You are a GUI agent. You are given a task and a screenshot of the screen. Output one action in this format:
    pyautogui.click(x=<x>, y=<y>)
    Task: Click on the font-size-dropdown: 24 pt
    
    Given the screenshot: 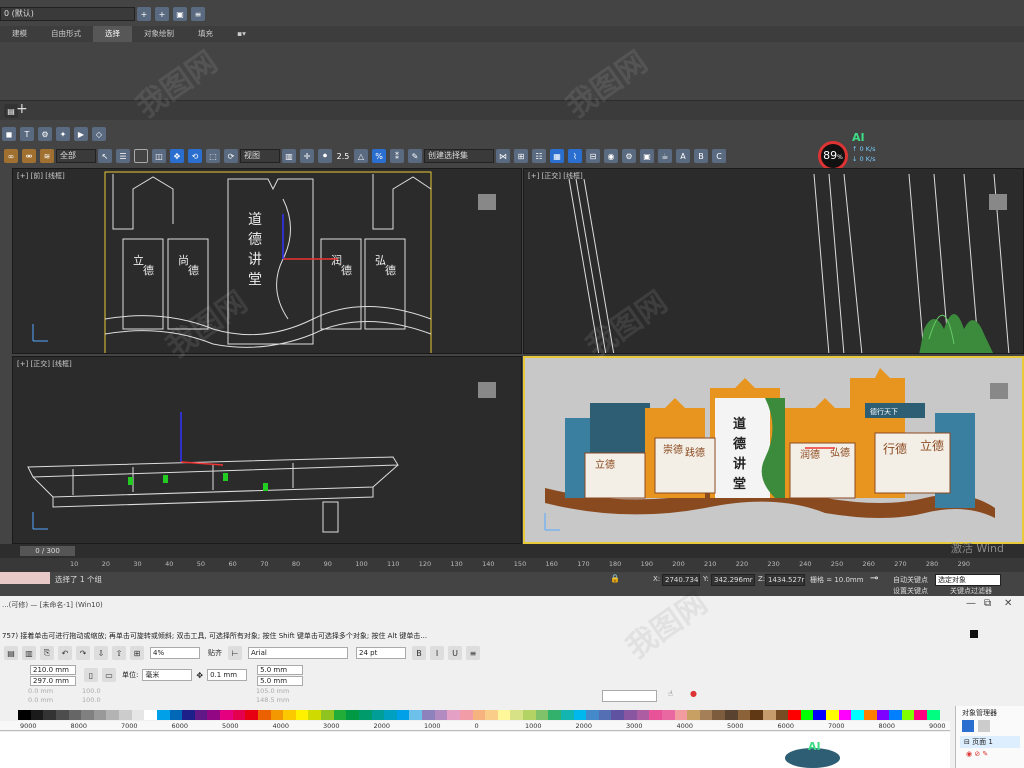 What is the action you would take?
    pyautogui.click(x=381, y=653)
    